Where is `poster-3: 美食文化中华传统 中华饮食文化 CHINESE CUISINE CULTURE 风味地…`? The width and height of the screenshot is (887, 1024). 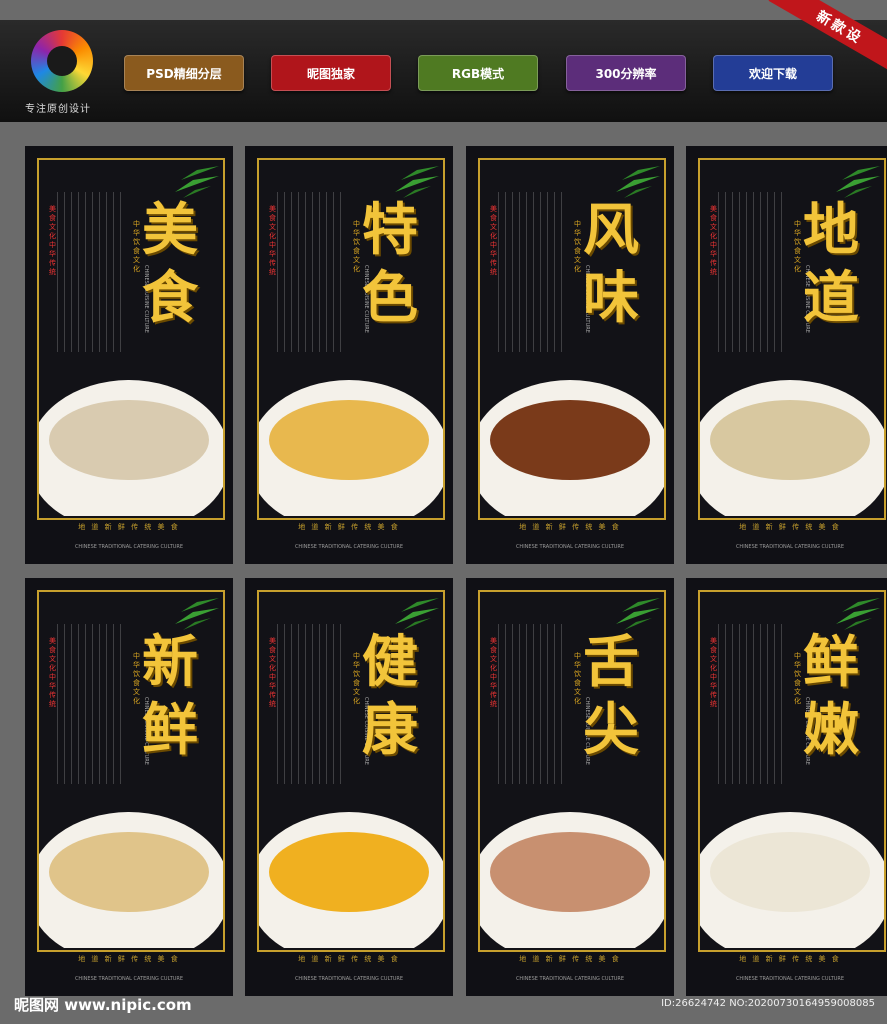 poster-3: 美食文化中华传统 中华饮食文化 CHINESE CUISINE CULTURE 风味地… is located at coordinates (570, 355).